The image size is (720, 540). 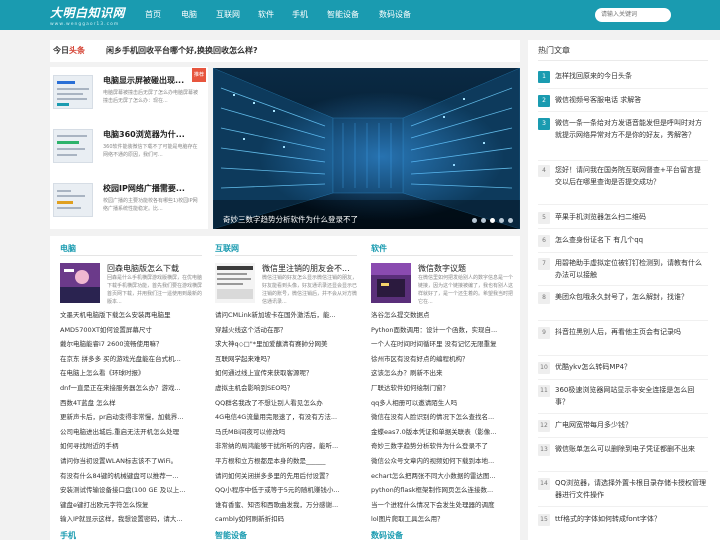 What do you see at coordinates (442, 315) in the screenshot?
I see `list-item: 洛谷怎么提交数据点` at bounding box center [442, 315].